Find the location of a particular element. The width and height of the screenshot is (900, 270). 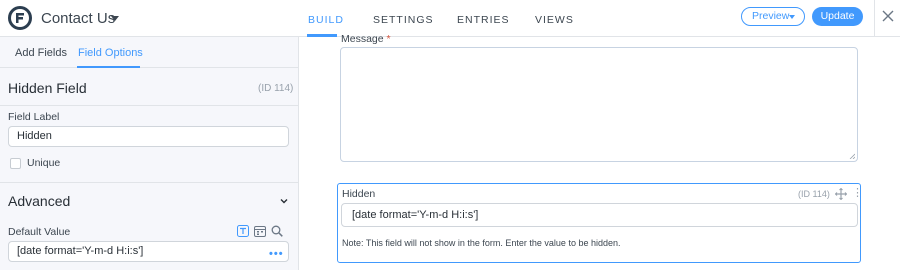

tab-settings: SETTINGS is located at coordinates (403, 20).